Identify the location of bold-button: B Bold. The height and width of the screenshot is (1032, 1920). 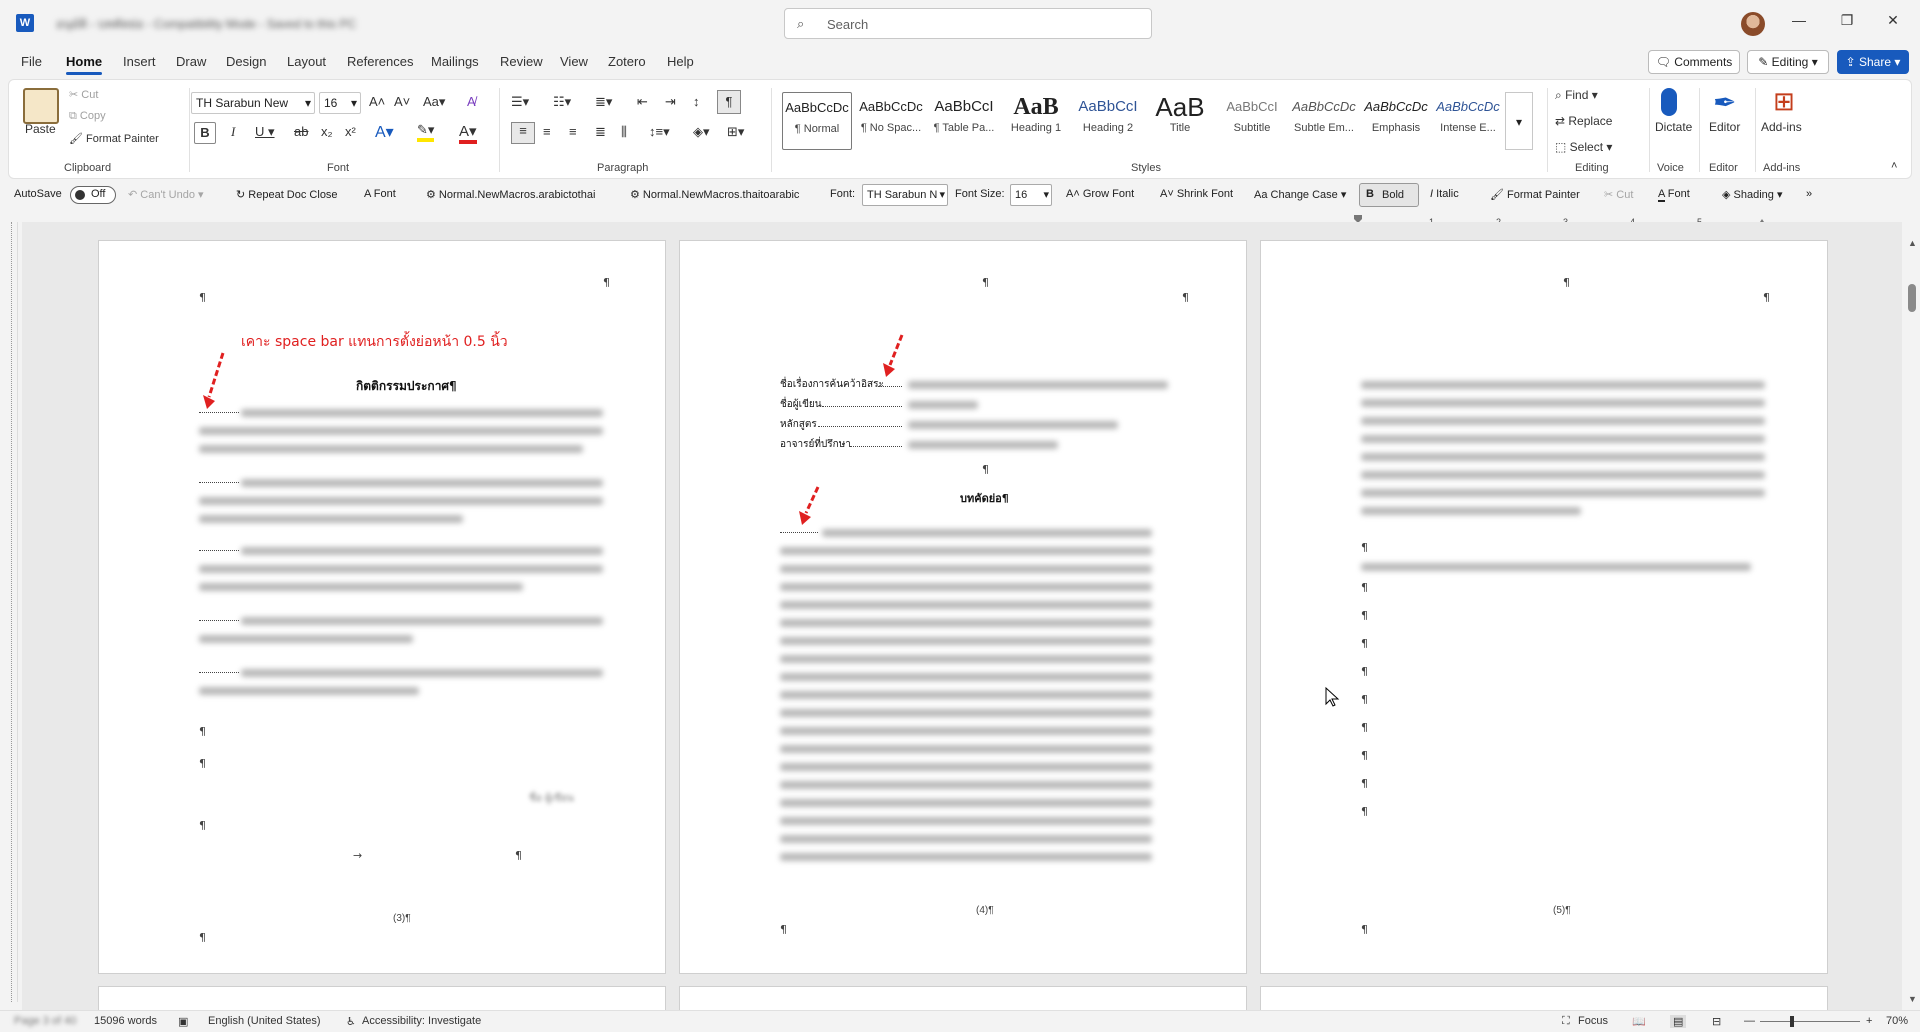
(1389, 195).